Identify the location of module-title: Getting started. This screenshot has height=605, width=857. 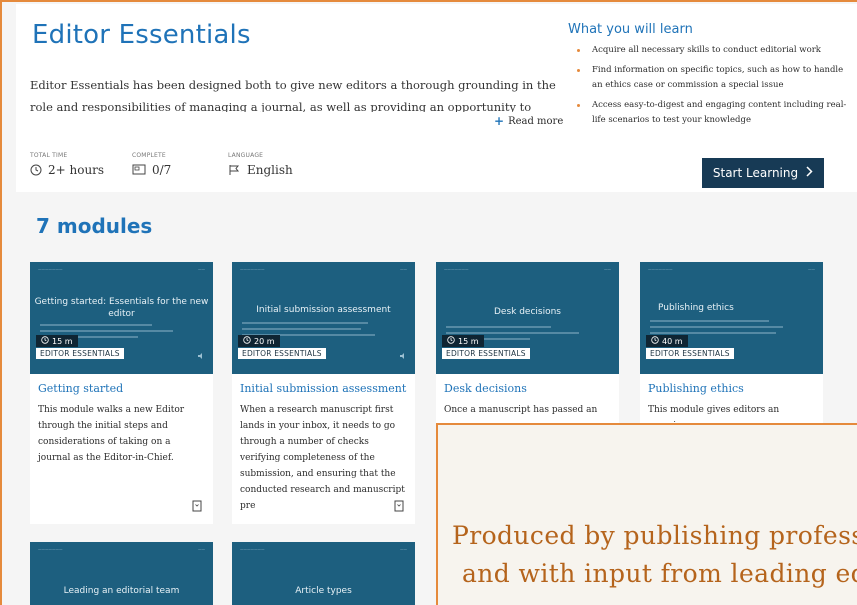
(80, 388).